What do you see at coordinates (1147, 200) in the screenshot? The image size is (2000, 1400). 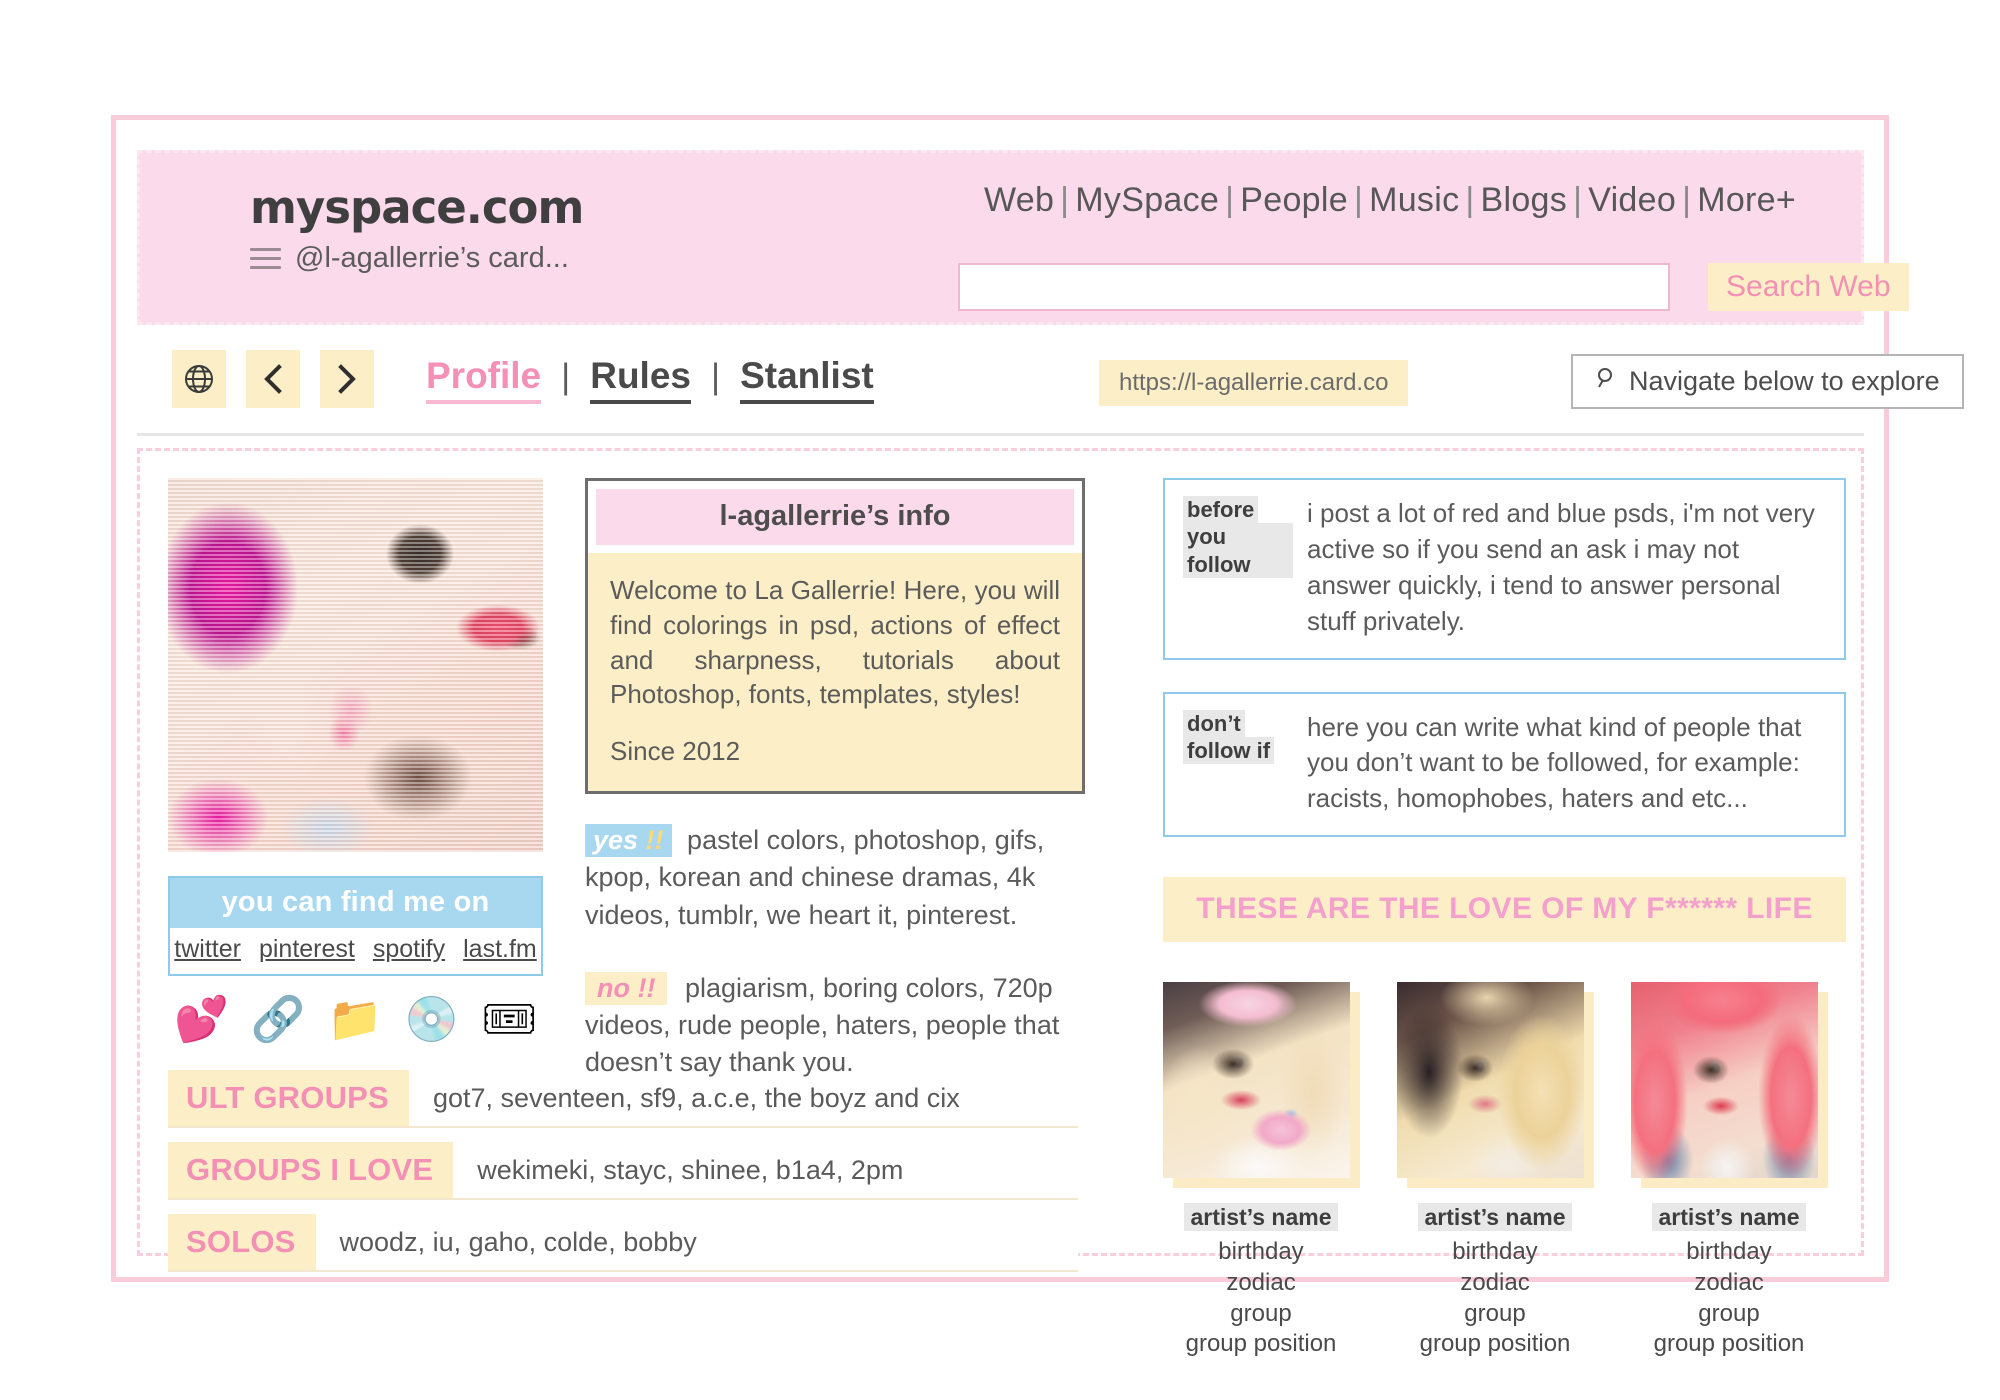 I see `nav-item-myspace: MySpace` at bounding box center [1147, 200].